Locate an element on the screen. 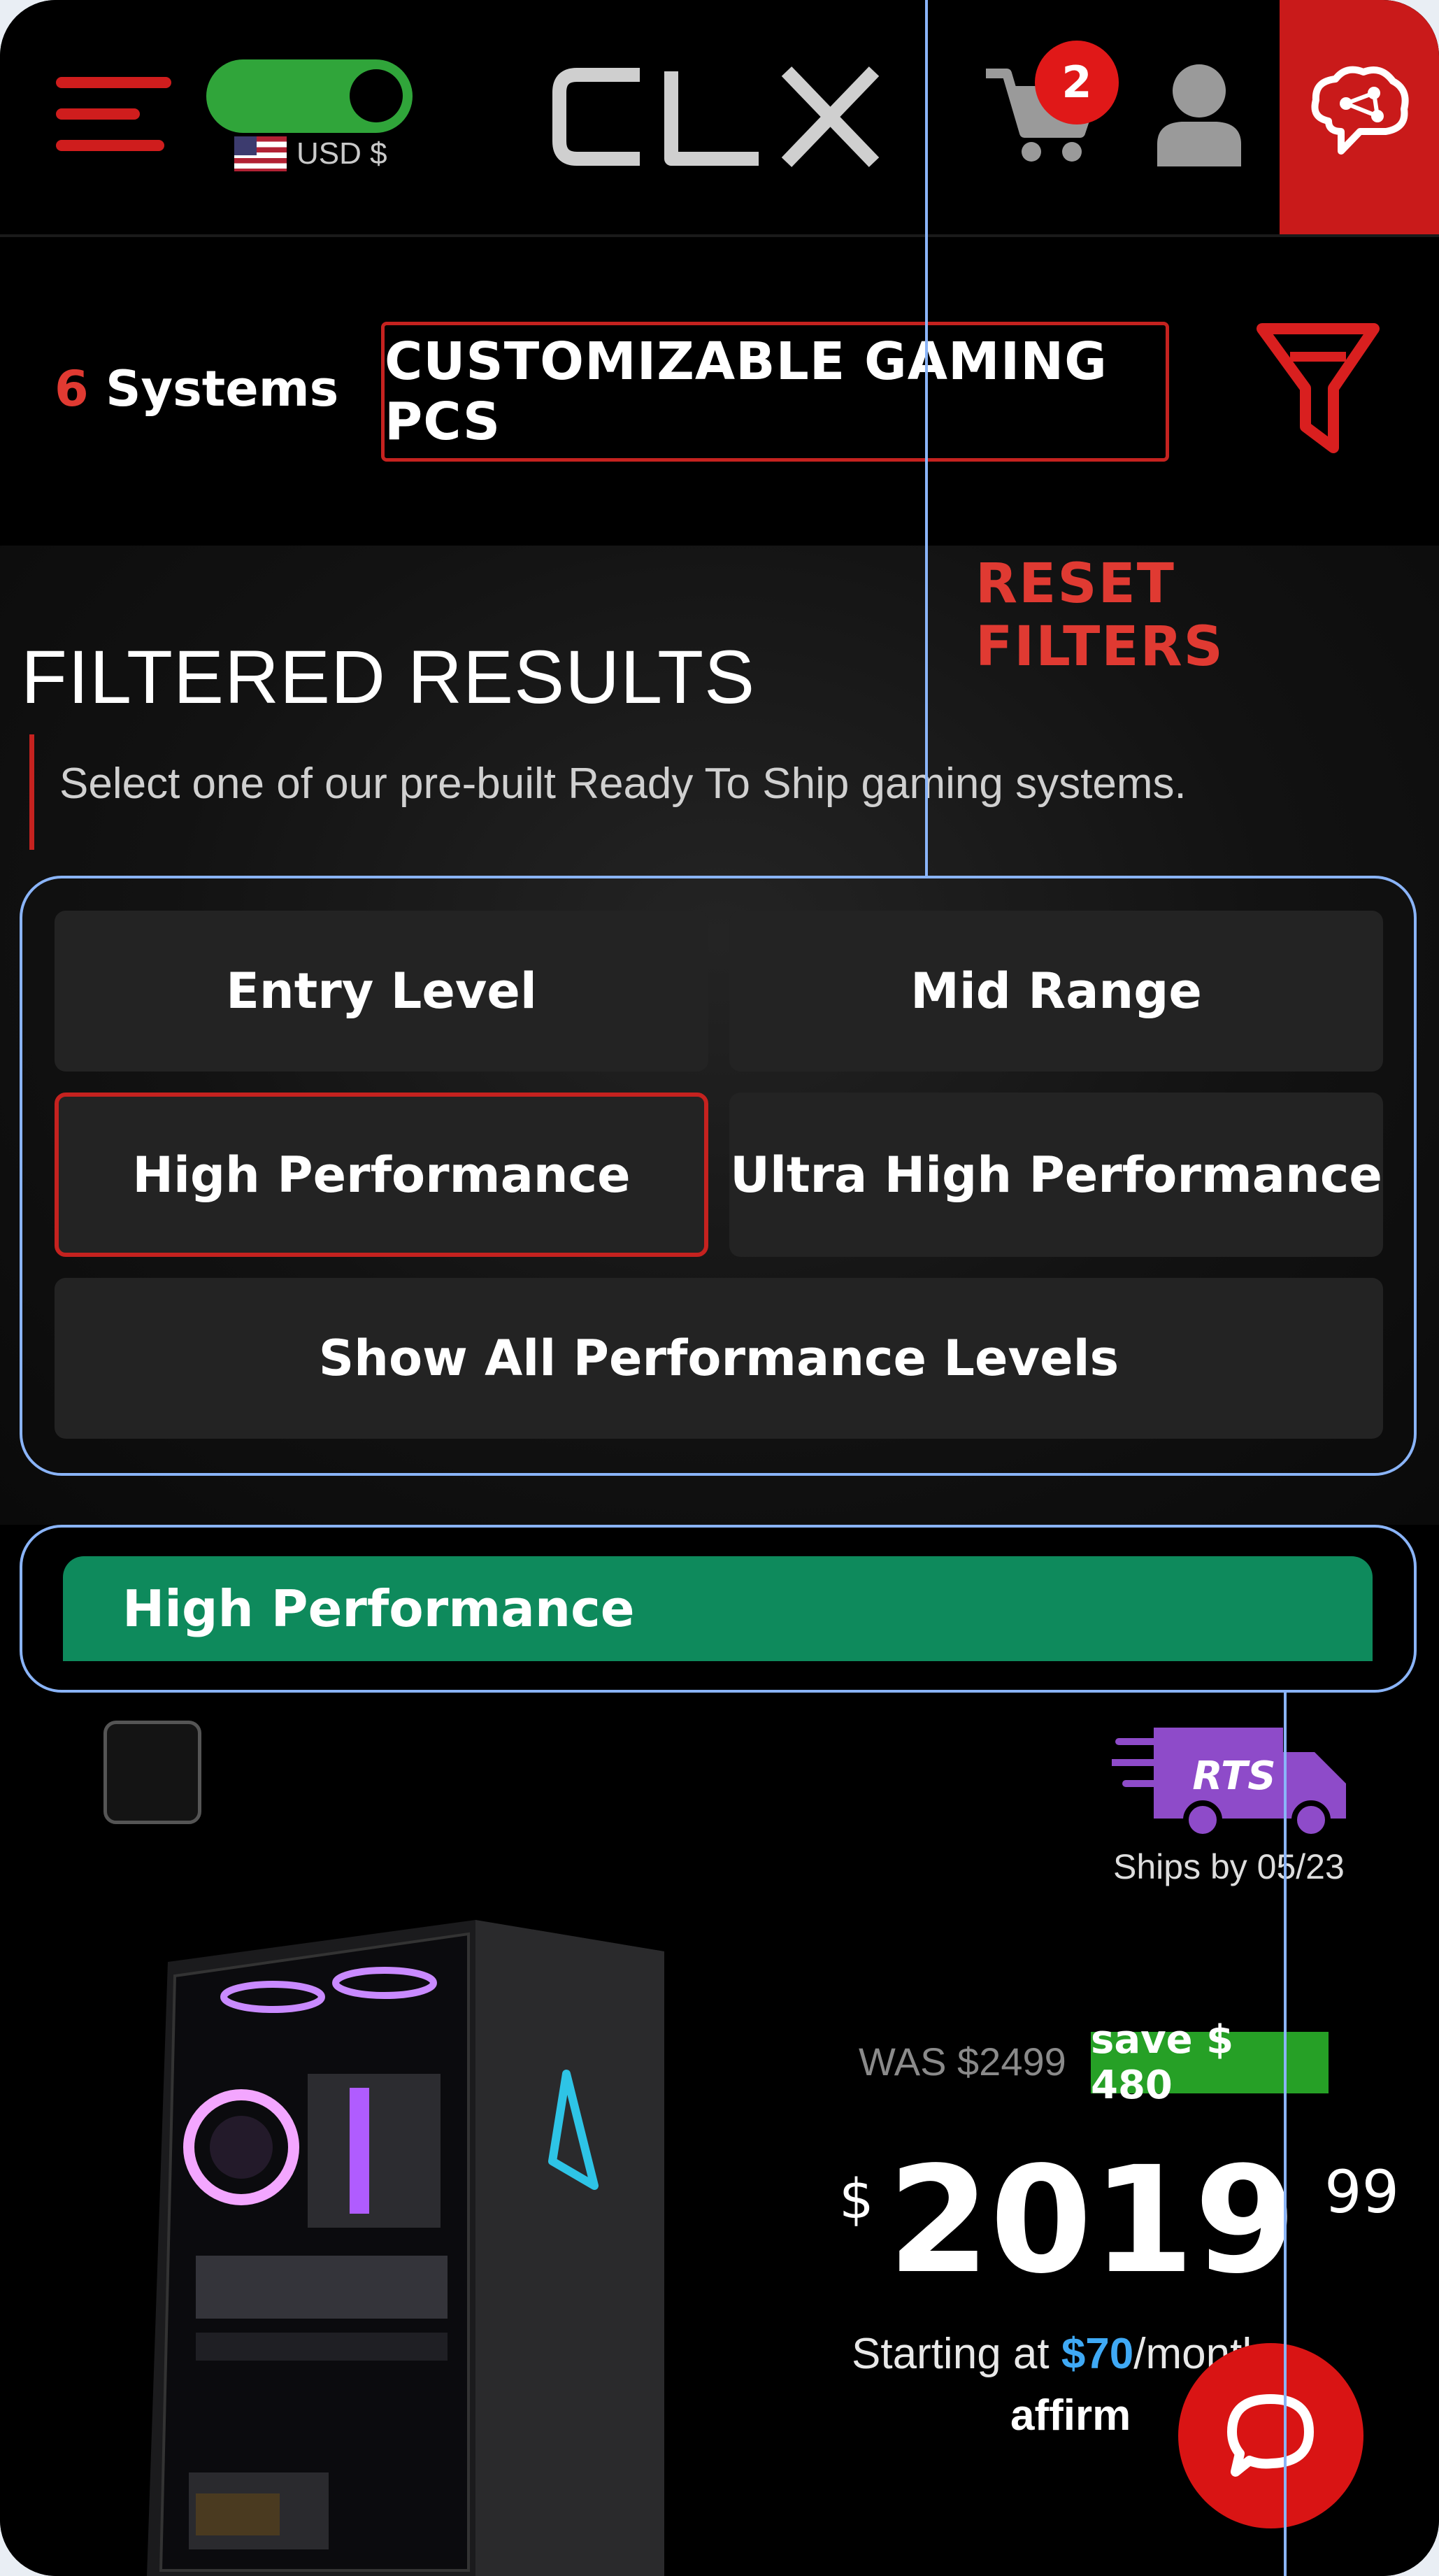  finance-amount: $70 is located at coordinates (1097, 2354).